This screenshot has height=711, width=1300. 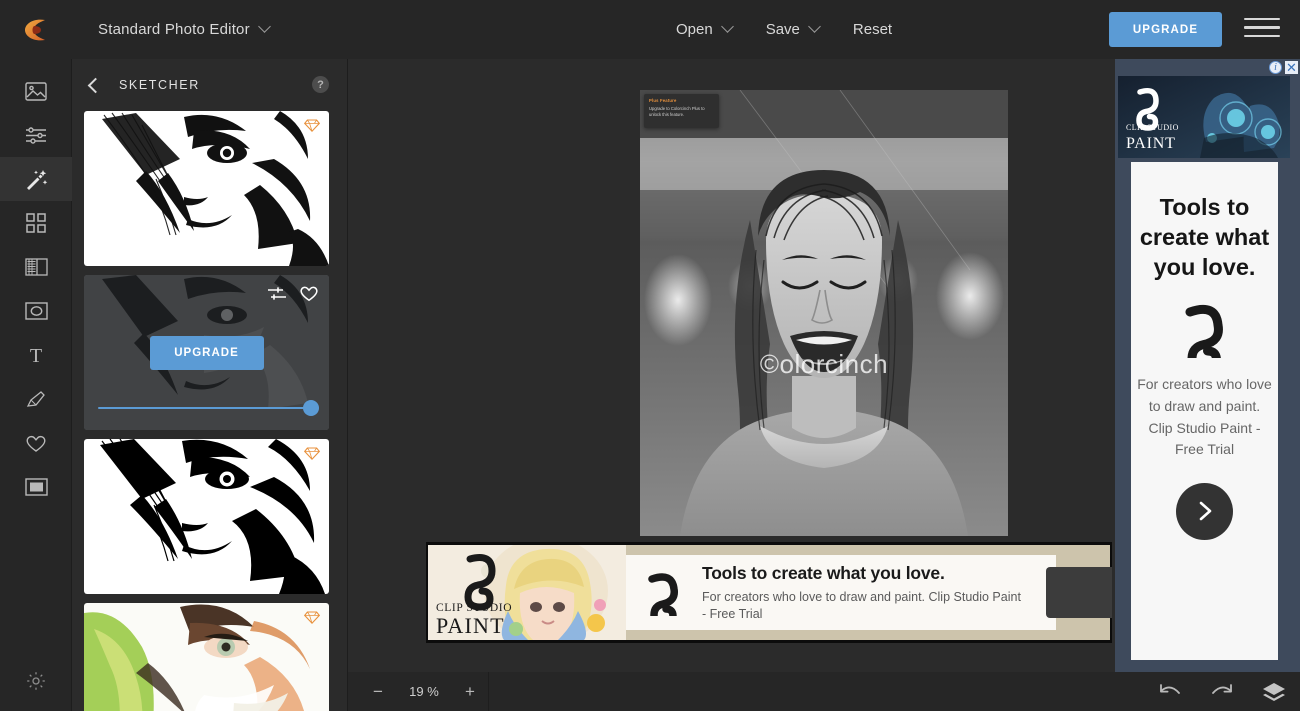 I want to click on text-icon: T, so click(x=36, y=355).